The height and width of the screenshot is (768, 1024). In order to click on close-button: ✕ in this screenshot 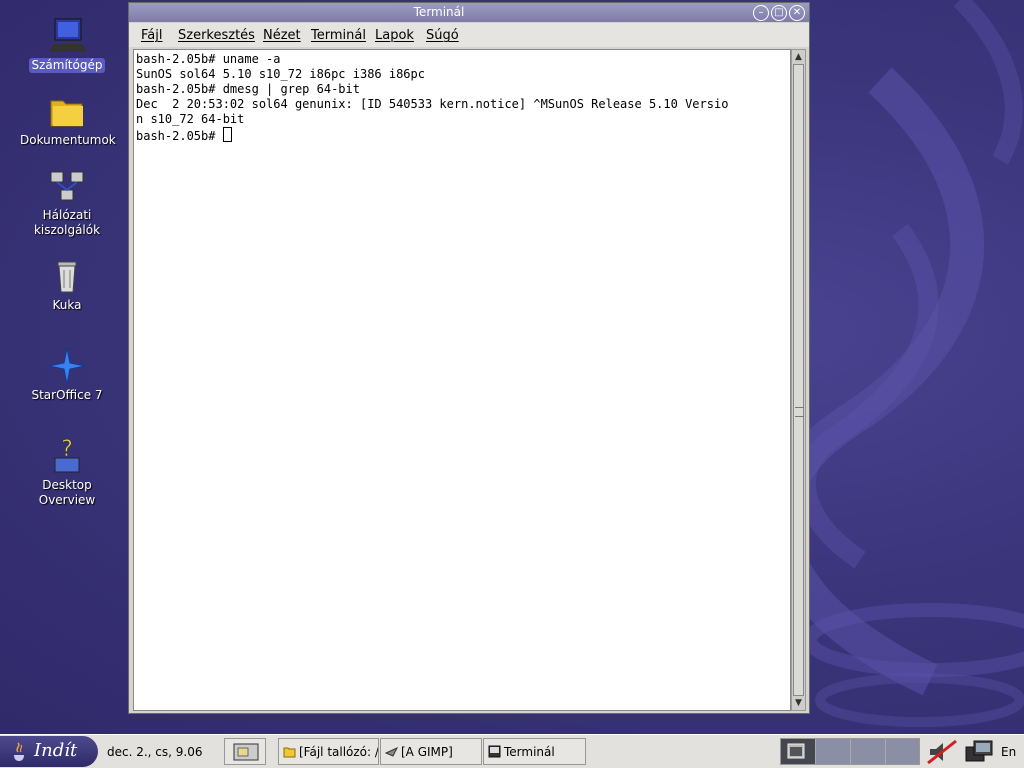, I will do `click(797, 13)`.